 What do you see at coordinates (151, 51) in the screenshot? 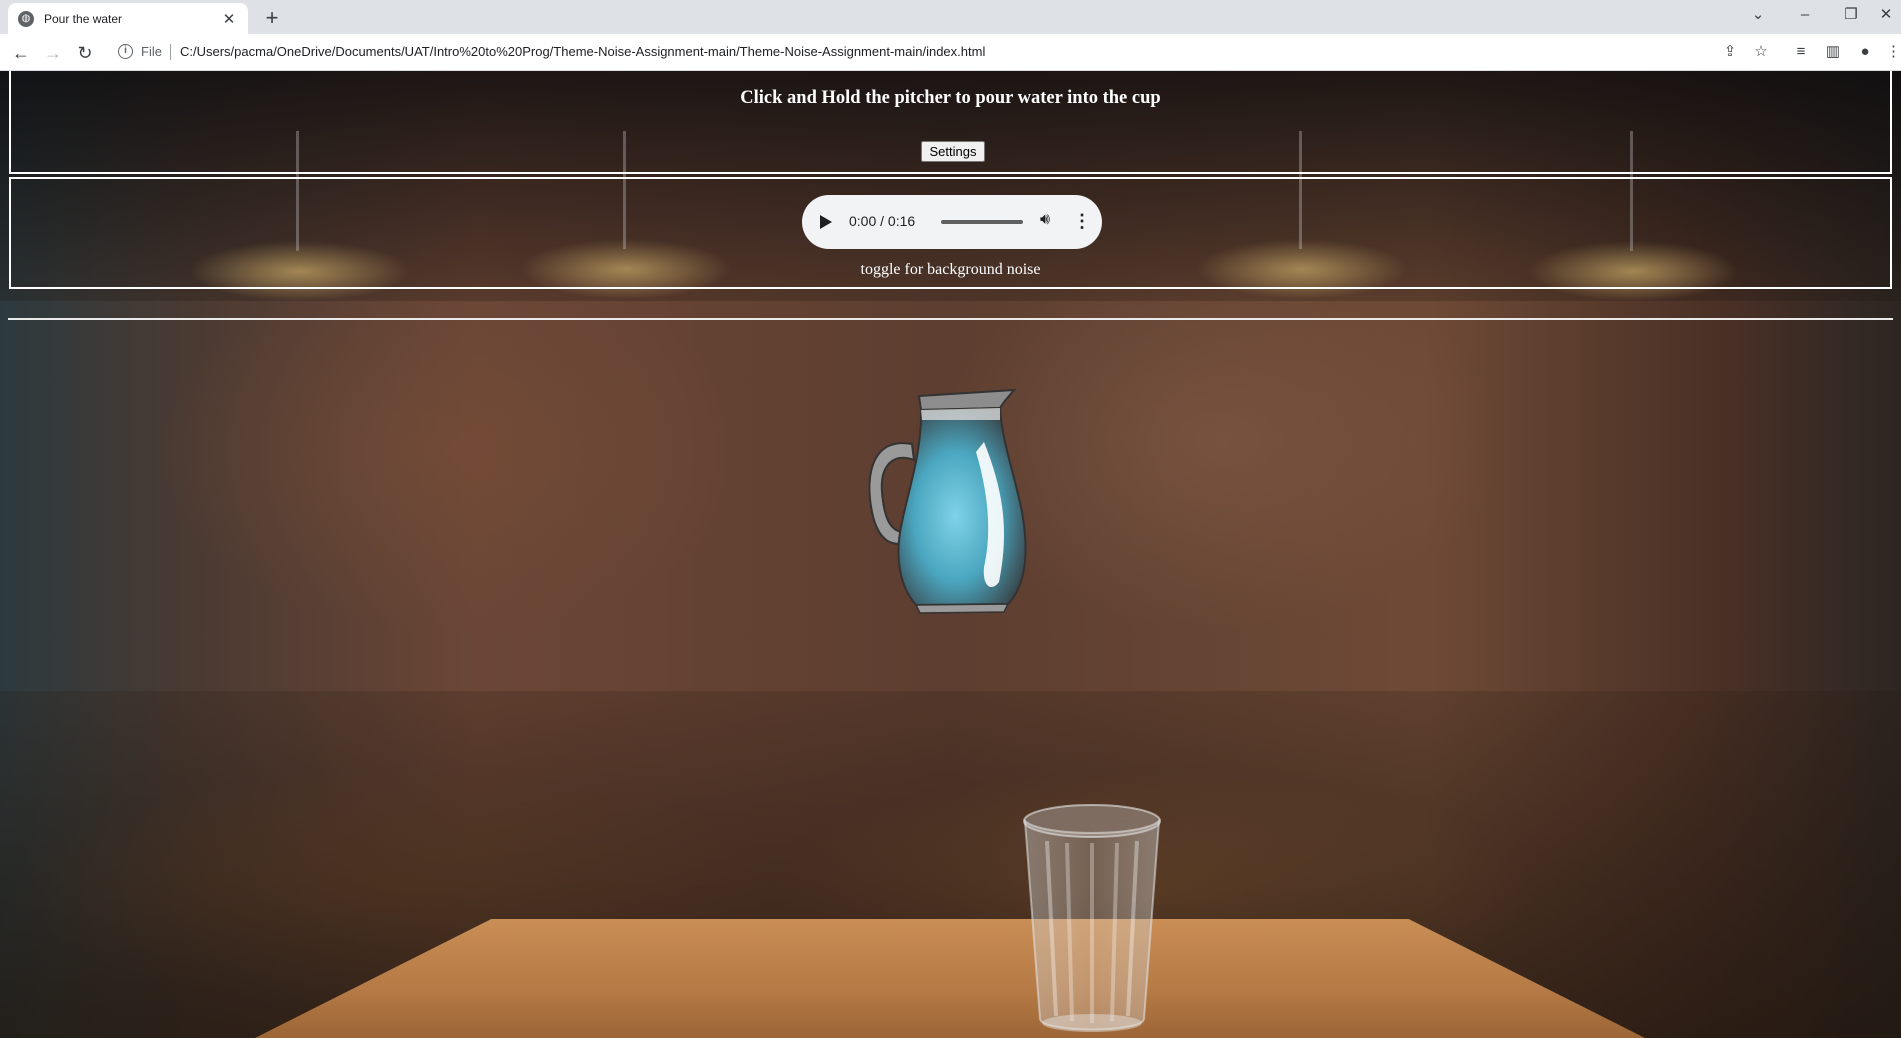
I see `scheme-label: File` at bounding box center [151, 51].